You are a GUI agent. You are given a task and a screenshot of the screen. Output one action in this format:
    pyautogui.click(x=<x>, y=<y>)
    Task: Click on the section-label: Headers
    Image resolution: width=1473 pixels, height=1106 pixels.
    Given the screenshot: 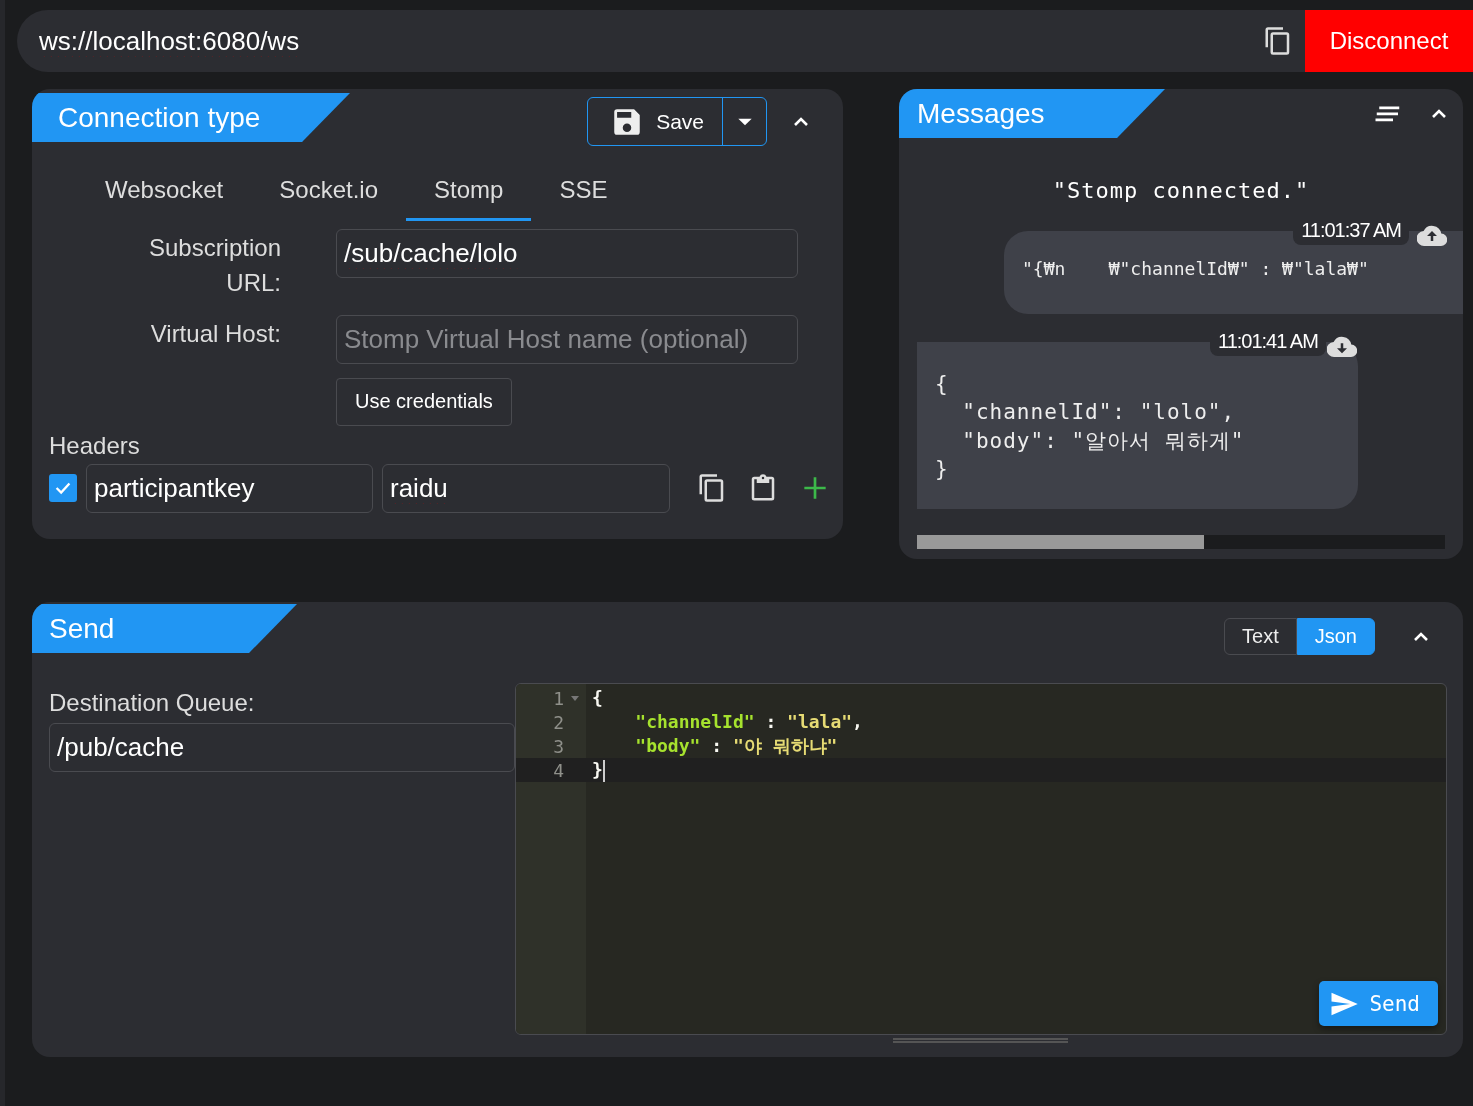 What is the action you would take?
    pyautogui.click(x=95, y=445)
    